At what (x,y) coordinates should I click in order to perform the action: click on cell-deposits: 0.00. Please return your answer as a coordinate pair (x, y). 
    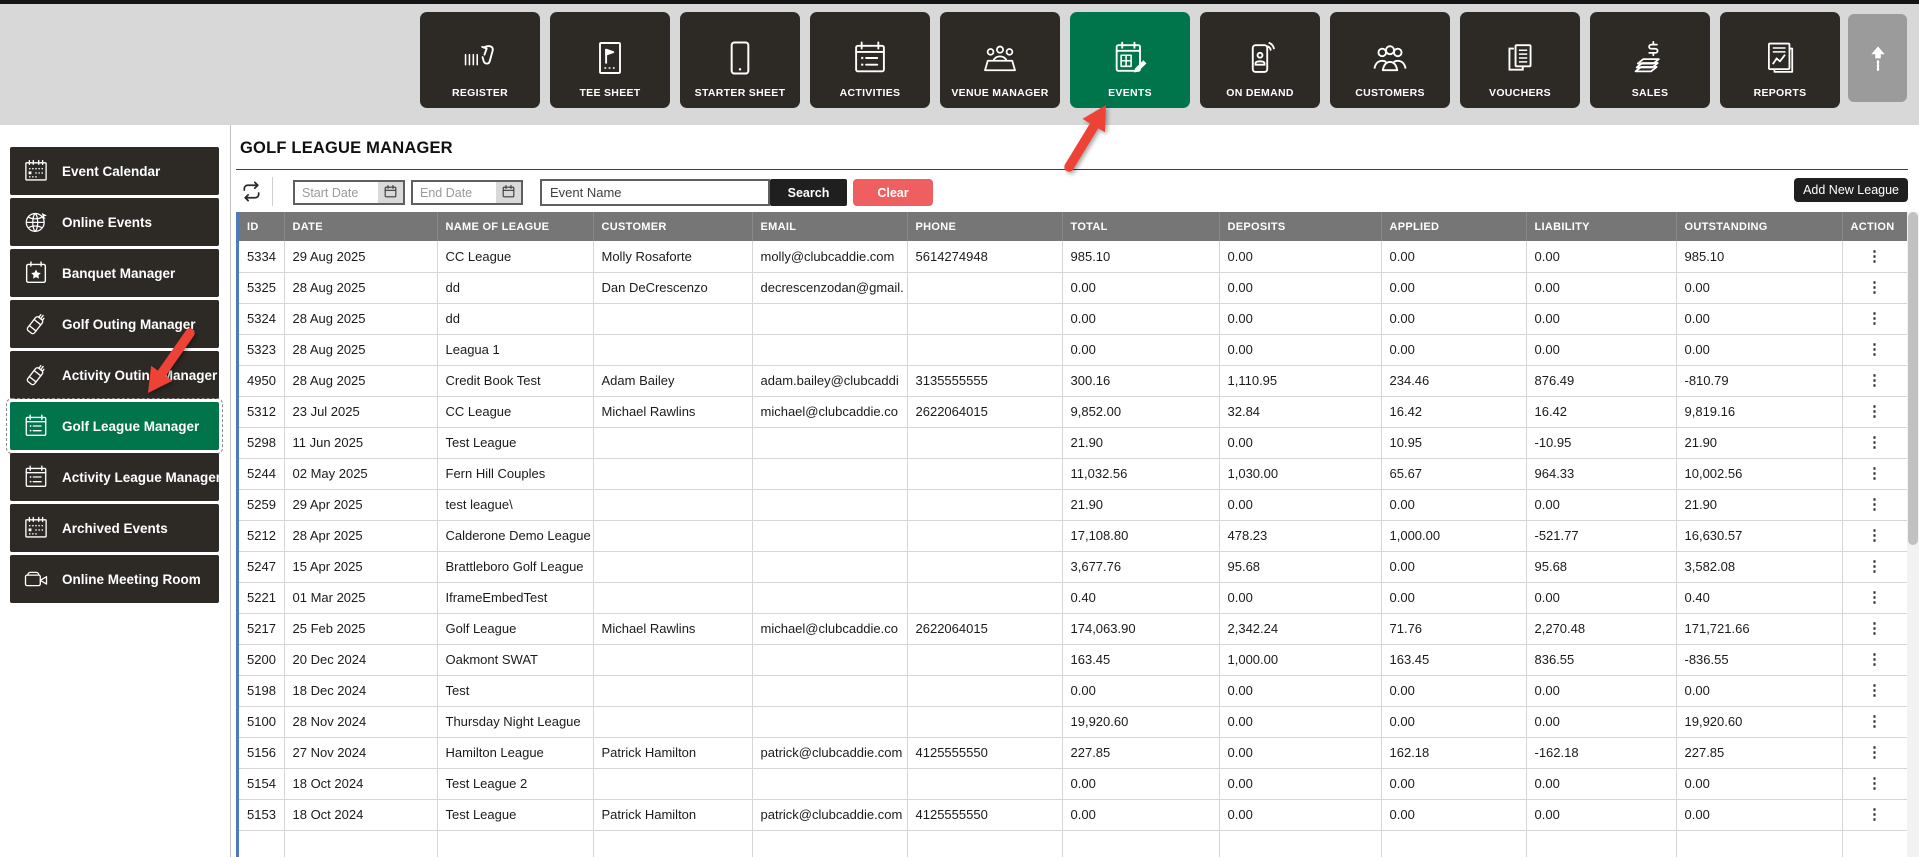
    Looking at the image, I should click on (1300, 505).